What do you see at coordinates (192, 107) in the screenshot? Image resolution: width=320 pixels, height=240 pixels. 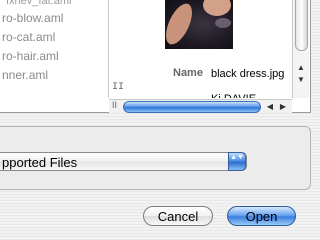 I see `horizontal-scroll-thumb` at bounding box center [192, 107].